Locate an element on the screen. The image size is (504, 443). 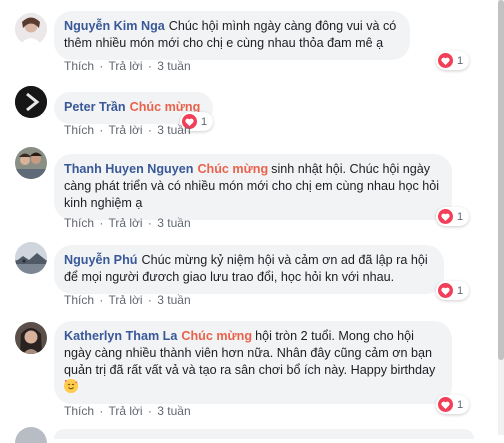
avatar-dark-icon is located at coordinates (31, 102).